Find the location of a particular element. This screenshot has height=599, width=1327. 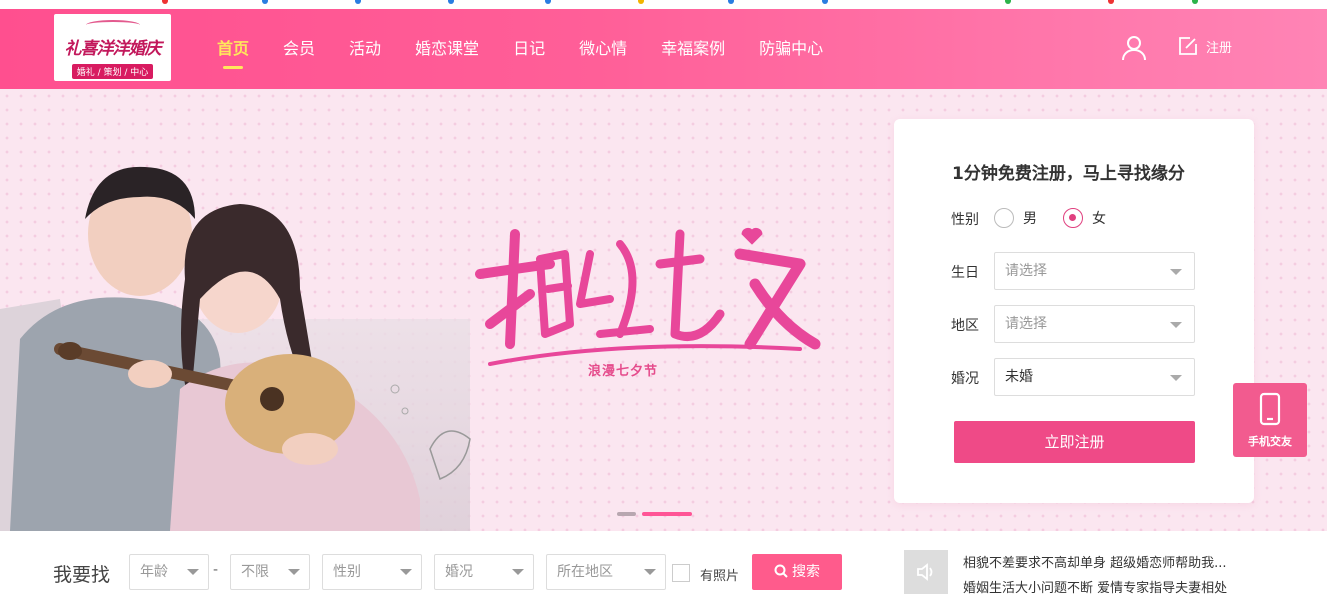

birthday-label: 生日 is located at coordinates (965, 273).